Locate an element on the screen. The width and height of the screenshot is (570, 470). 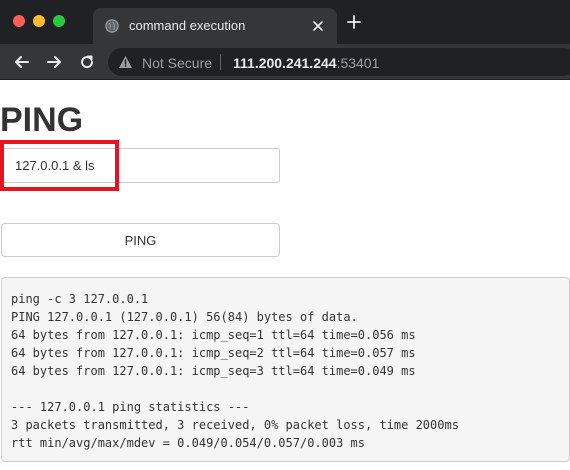
url-text: 111.200.241.244:53401 is located at coordinates (306, 63).